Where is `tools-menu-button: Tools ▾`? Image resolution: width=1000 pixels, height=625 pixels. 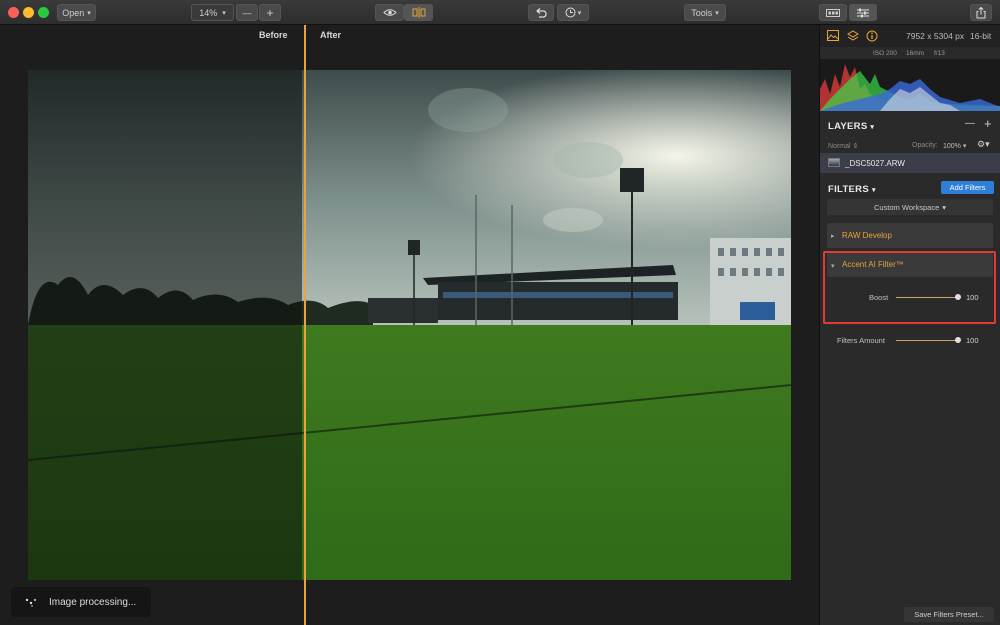 tools-menu-button: Tools ▾ is located at coordinates (705, 12).